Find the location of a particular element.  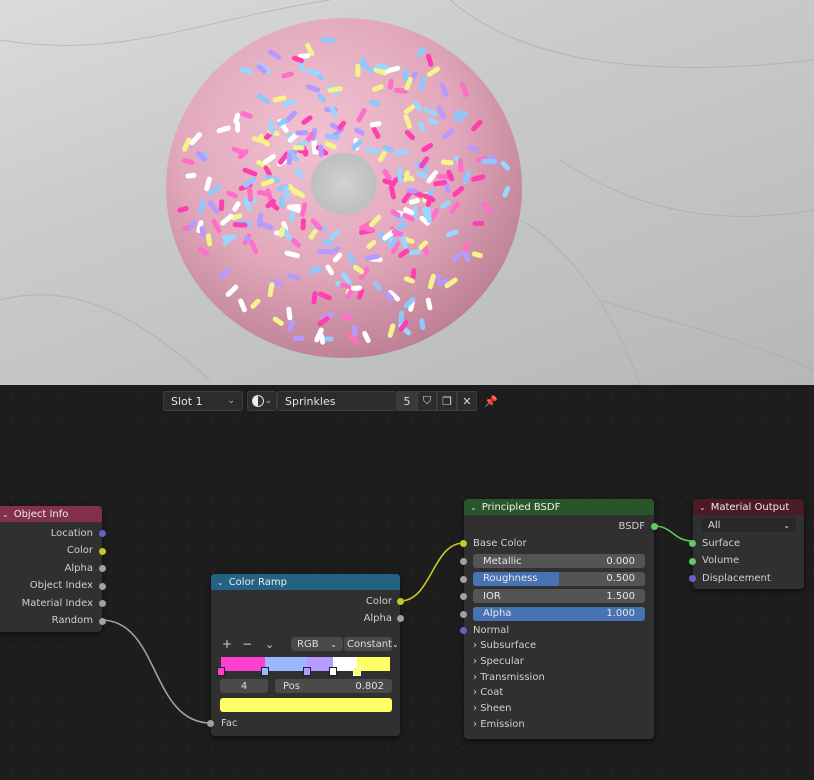

panel-label: Emission is located at coordinates (502, 724).